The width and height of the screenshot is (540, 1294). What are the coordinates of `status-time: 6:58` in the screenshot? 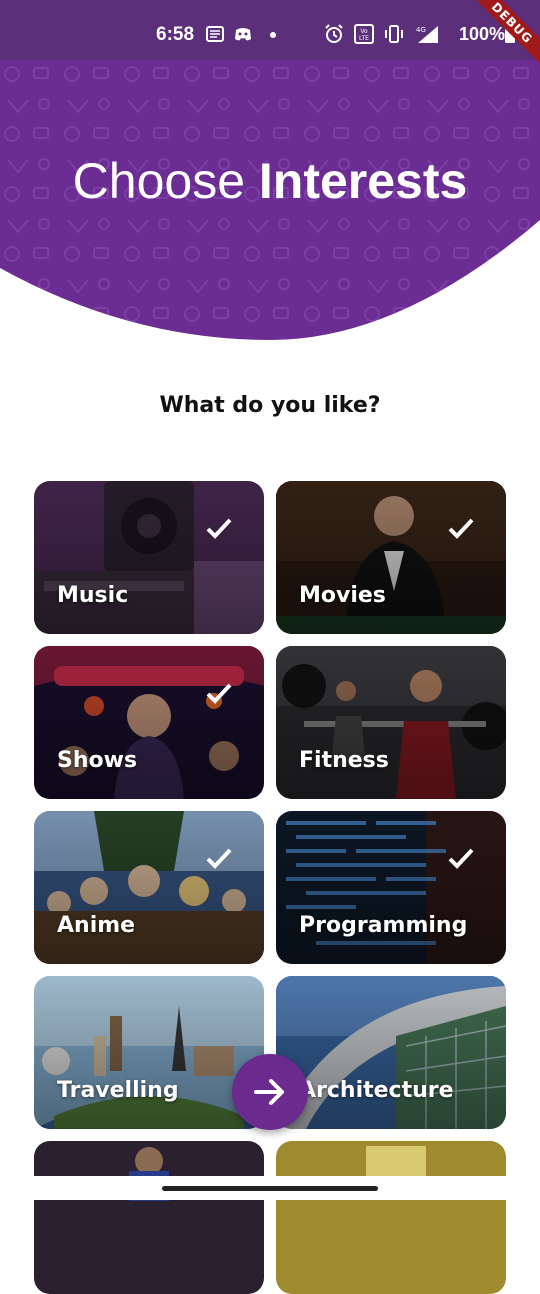 It's located at (175, 34).